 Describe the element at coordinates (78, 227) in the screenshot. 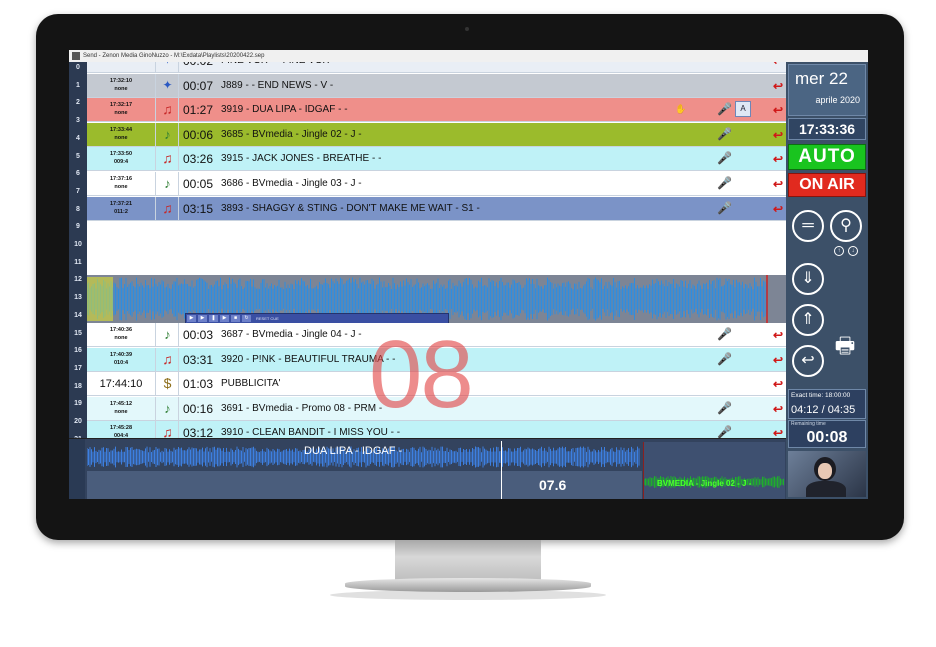

I see `row-number: 9` at that location.